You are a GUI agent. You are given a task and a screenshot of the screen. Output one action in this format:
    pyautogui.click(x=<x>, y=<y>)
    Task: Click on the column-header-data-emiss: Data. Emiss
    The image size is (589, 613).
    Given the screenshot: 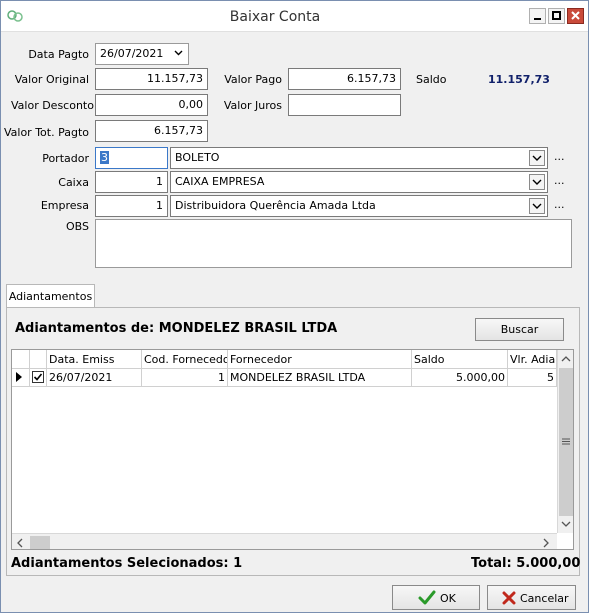 What is the action you would take?
    pyautogui.click(x=94, y=359)
    